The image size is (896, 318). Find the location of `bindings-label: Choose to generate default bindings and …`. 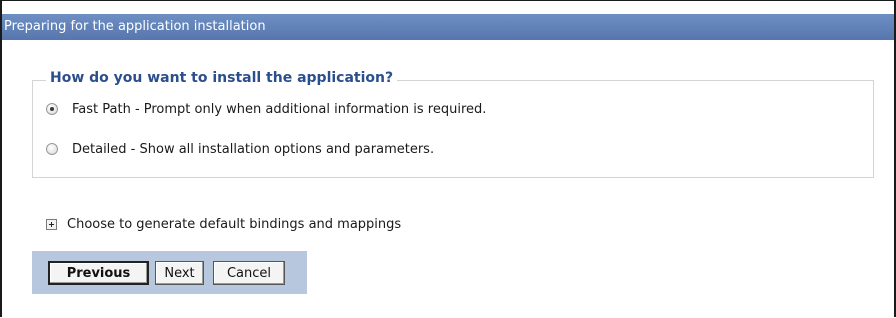

bindings-label: Choose to generate default bindings and … is located at coordinates (234, 224).